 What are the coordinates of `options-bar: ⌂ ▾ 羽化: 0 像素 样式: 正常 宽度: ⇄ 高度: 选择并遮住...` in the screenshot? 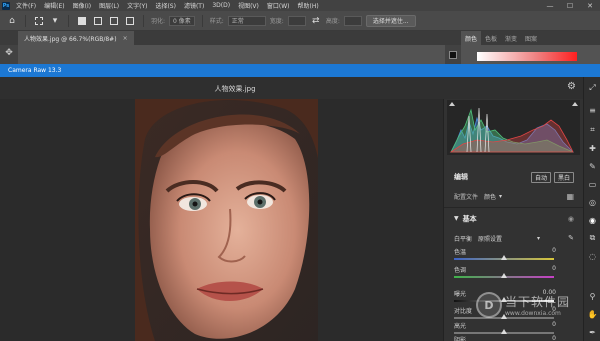 It's located at (300, 21).